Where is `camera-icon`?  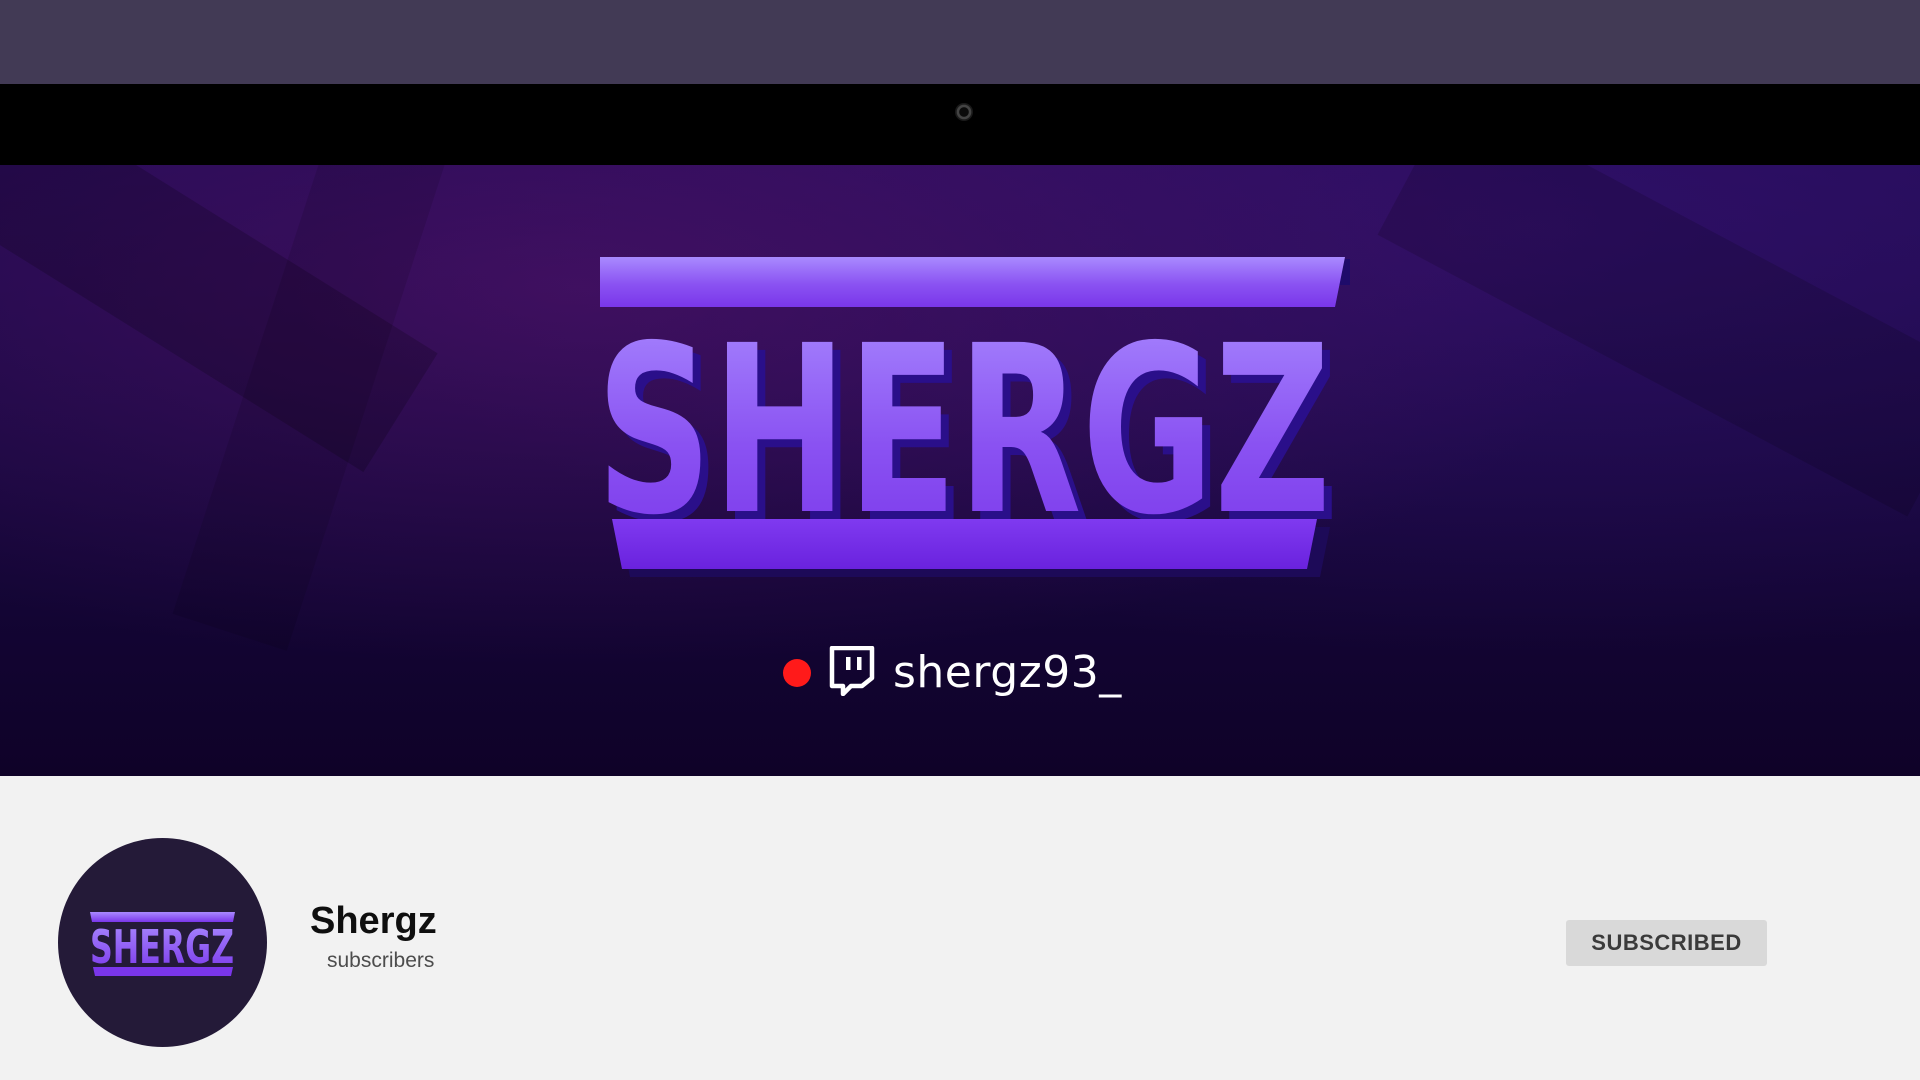
camera-icon is located at coordinates (964, 112).